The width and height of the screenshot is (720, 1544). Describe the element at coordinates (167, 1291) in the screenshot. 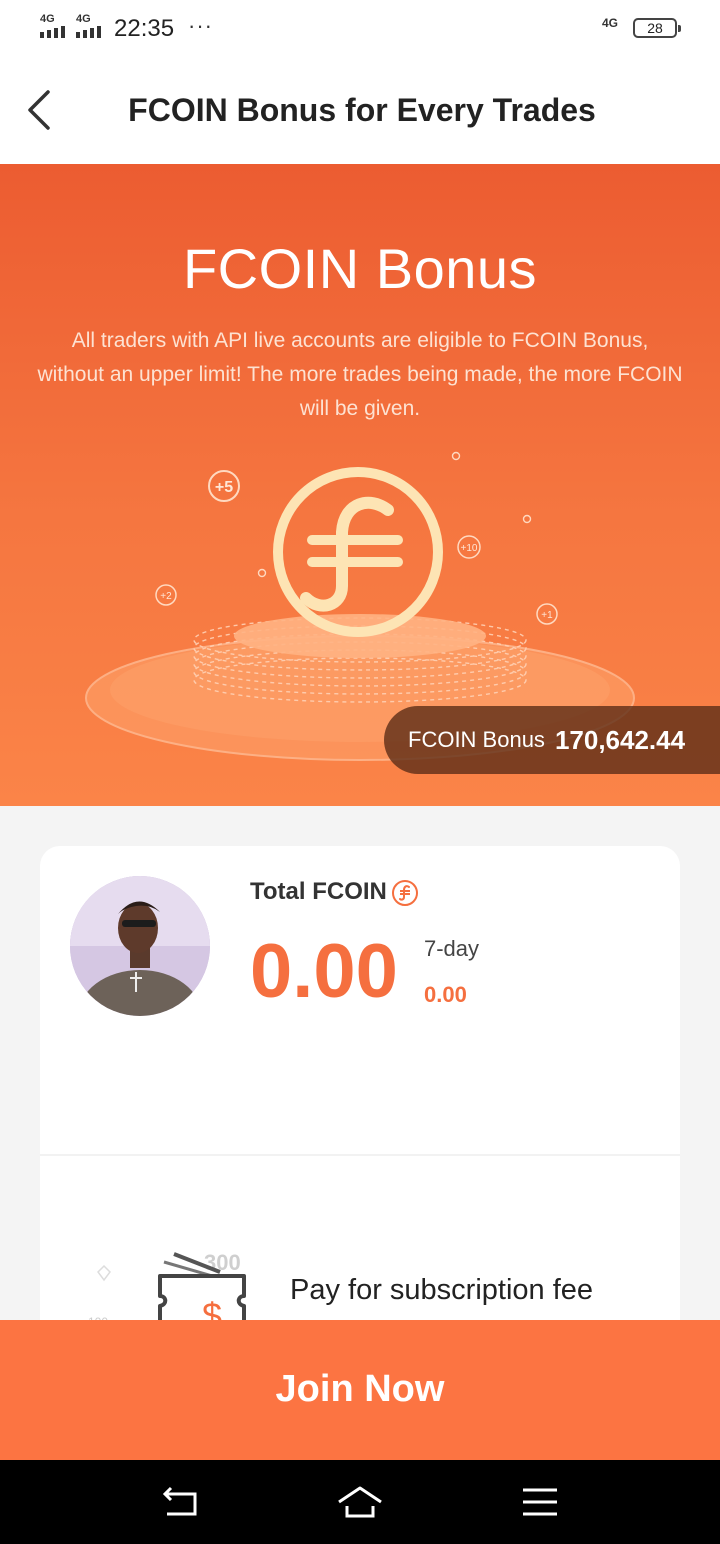

I see `wallet-dollar-icon: 100 300 $` at that location.